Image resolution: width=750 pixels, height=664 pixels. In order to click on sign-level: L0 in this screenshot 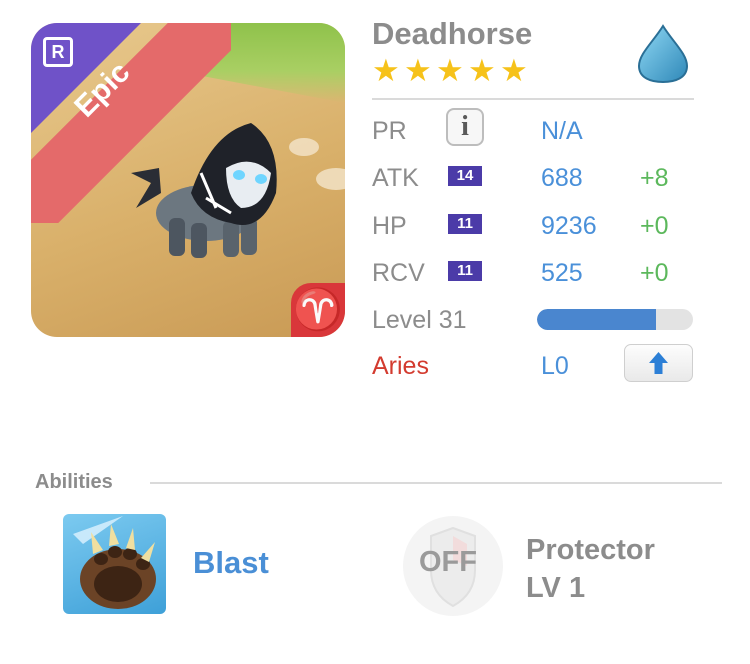, I will do `click(555, 366)`.